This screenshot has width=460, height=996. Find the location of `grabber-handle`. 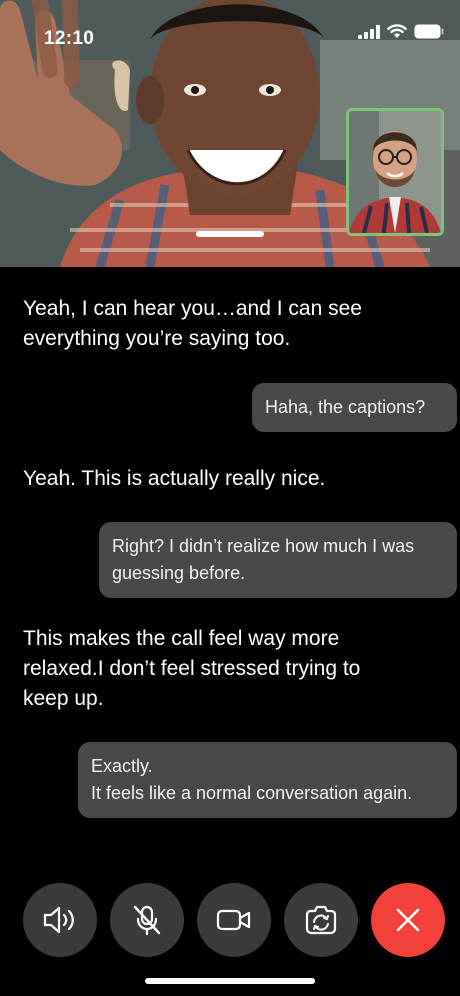

grabber-handle is located at coordinates (230, 234).